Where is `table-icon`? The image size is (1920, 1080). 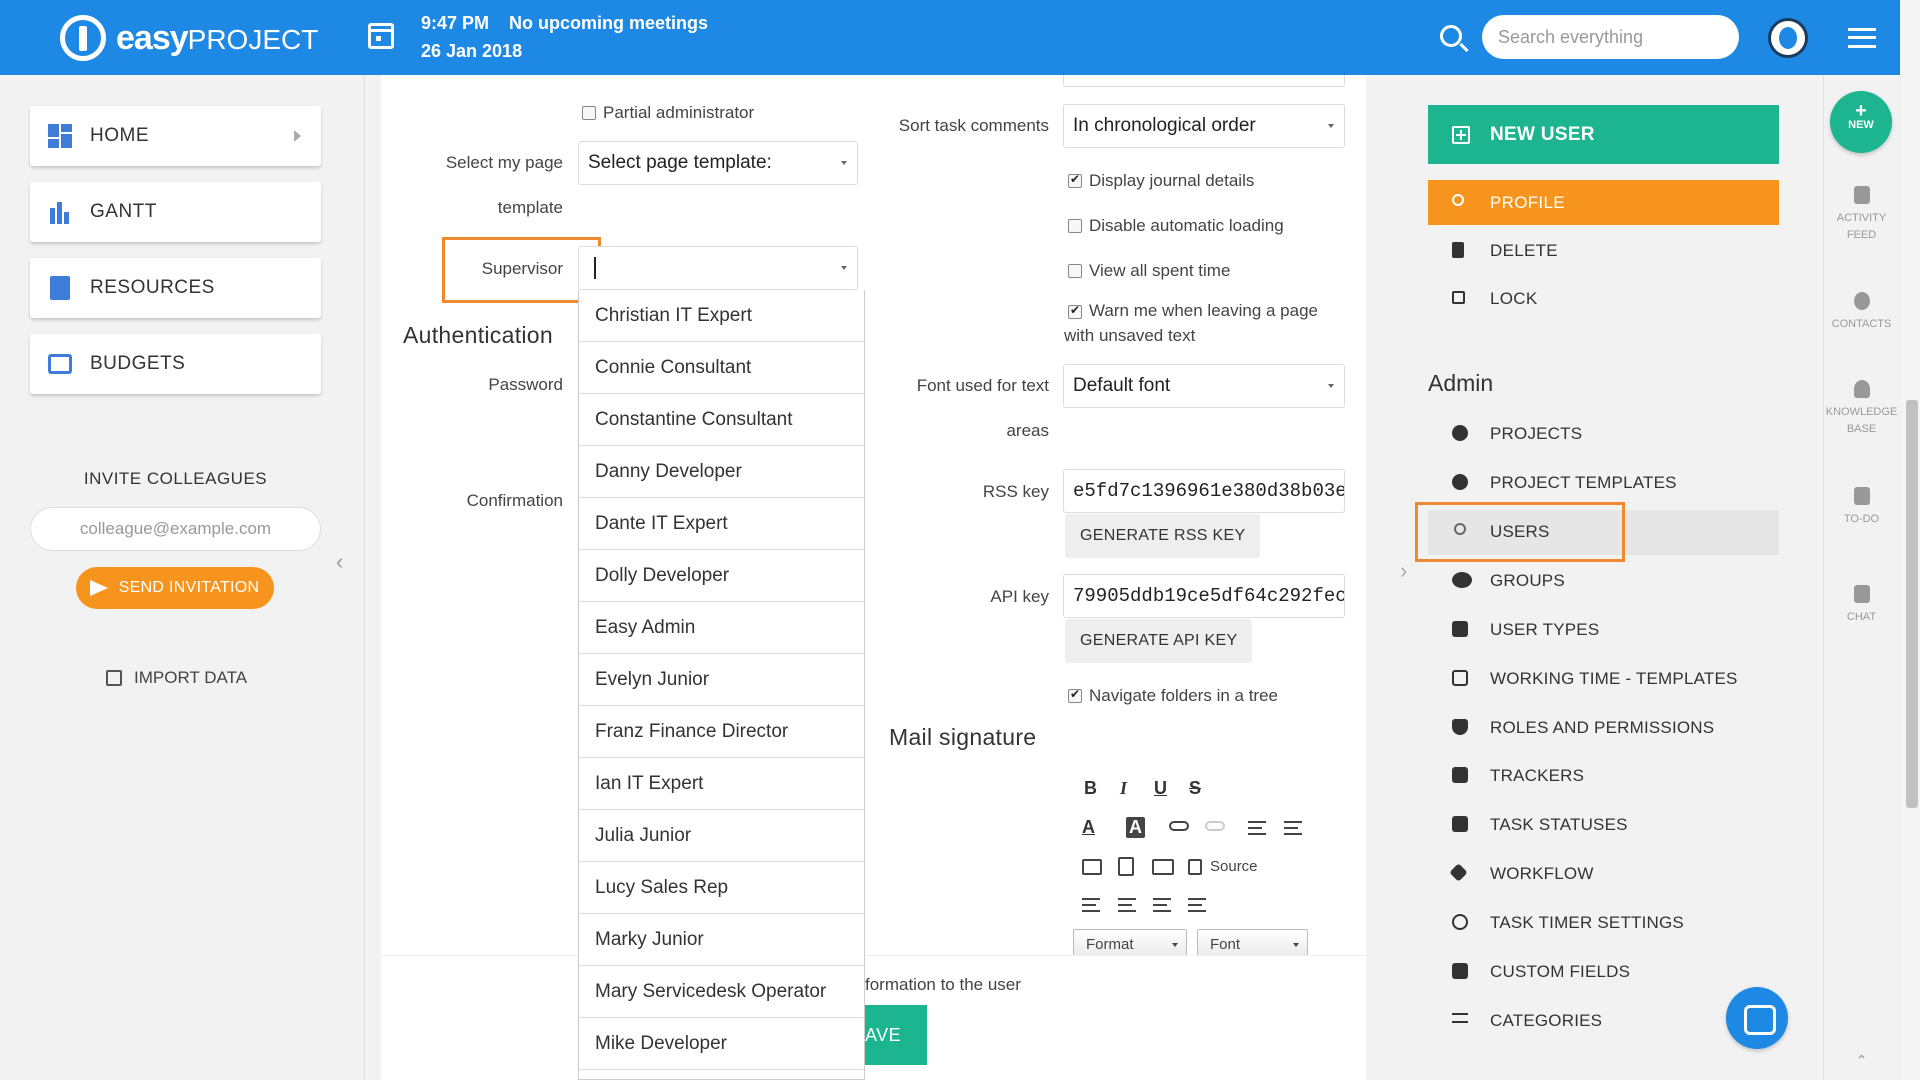
table-icon is located at coordinates (1163, 867).